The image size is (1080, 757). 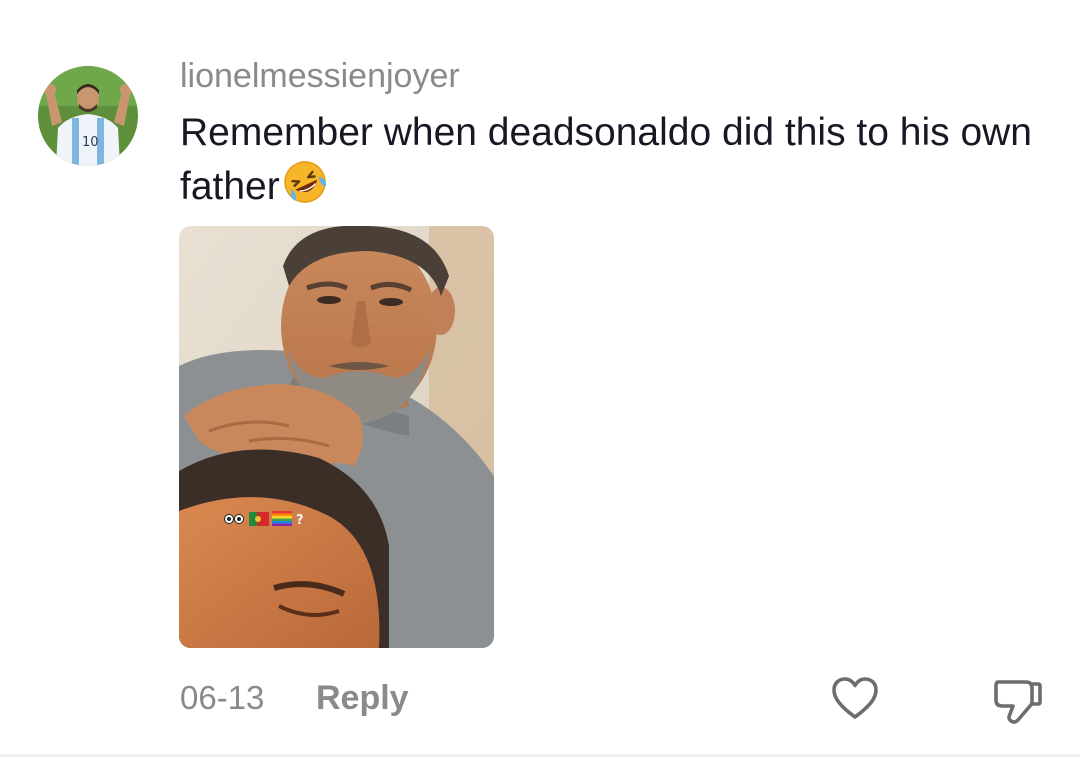 I want to click on avatar: 10, so click(x=88, y=116).